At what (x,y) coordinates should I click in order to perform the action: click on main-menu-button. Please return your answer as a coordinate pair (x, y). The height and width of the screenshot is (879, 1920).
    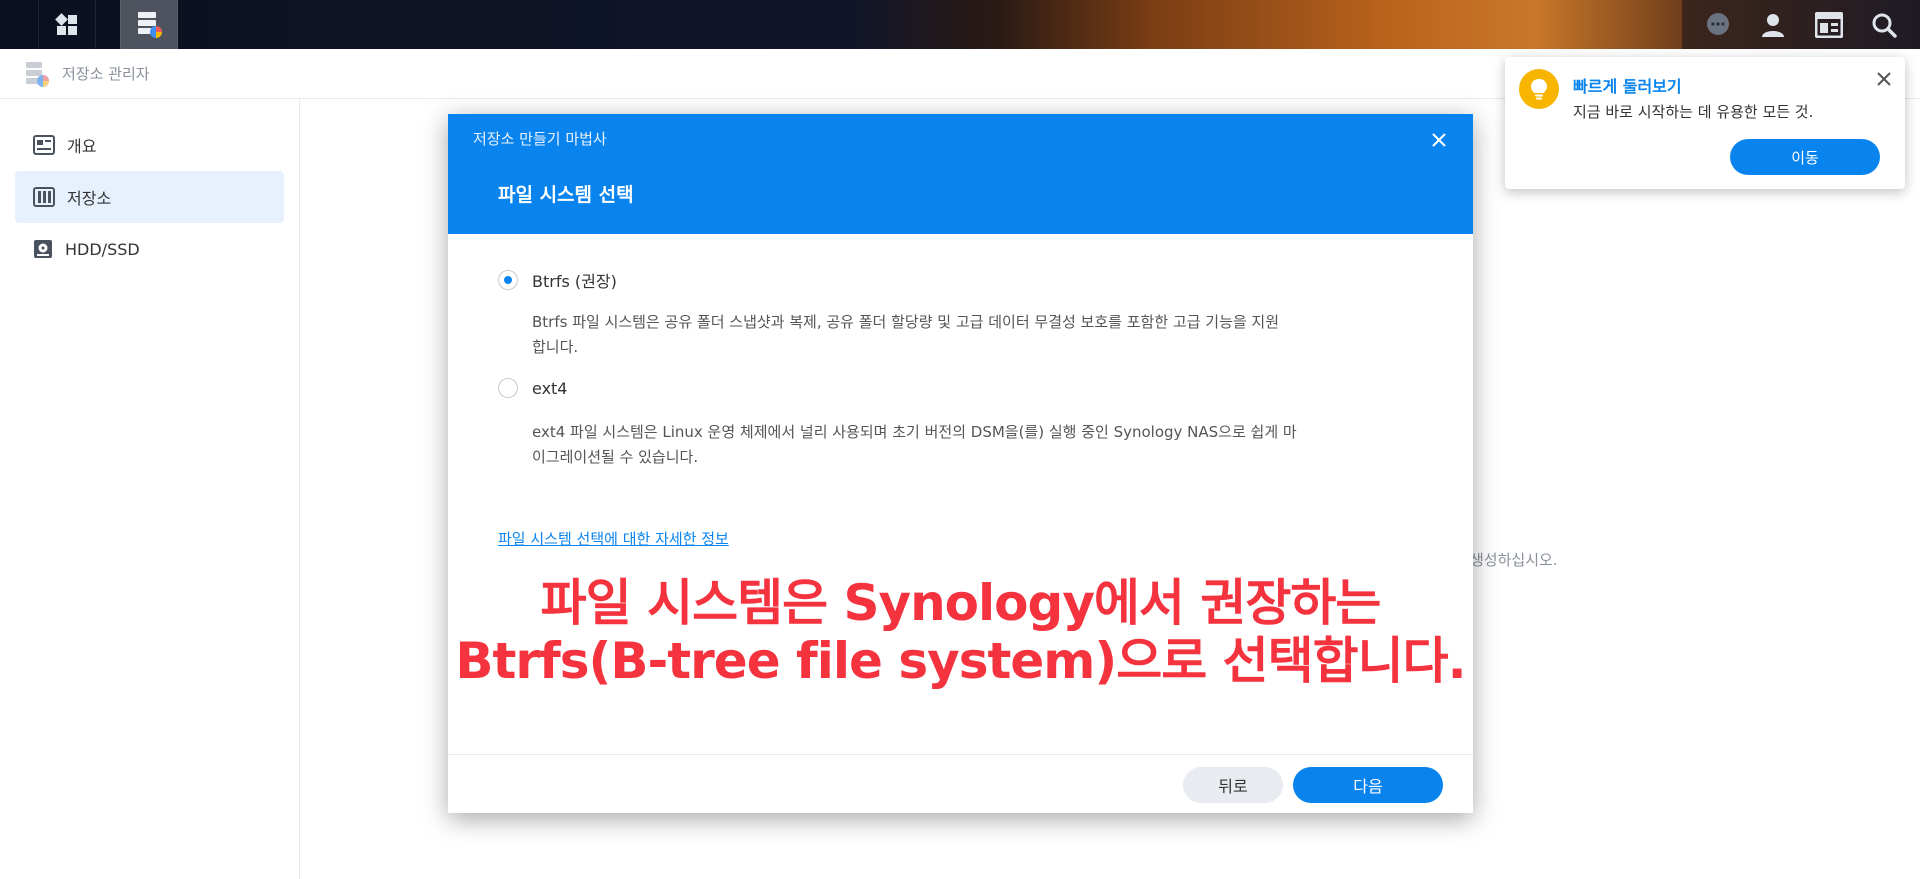
    Looking at the image, I should click on (67, 24).